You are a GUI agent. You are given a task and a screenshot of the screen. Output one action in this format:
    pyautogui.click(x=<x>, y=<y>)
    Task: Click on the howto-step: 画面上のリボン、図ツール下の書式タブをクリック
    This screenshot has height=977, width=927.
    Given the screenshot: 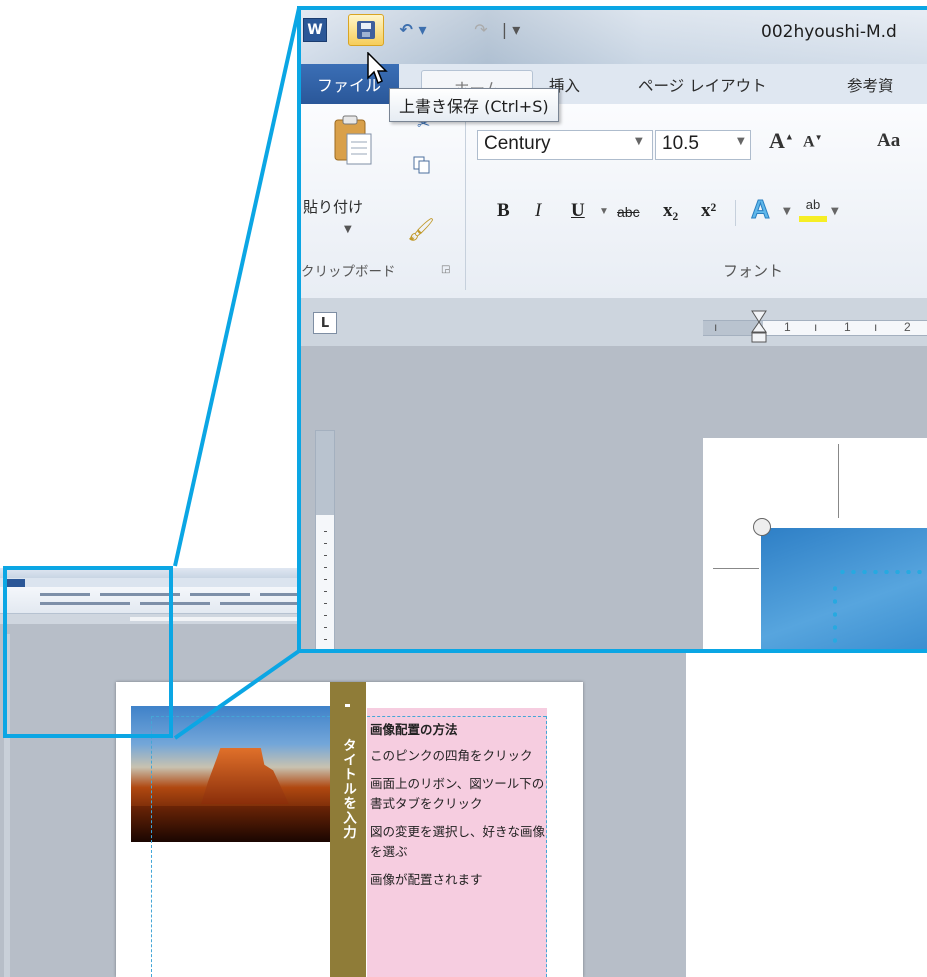 What is the action you would take?
    pyautogui.click(x=457, y=793)
    